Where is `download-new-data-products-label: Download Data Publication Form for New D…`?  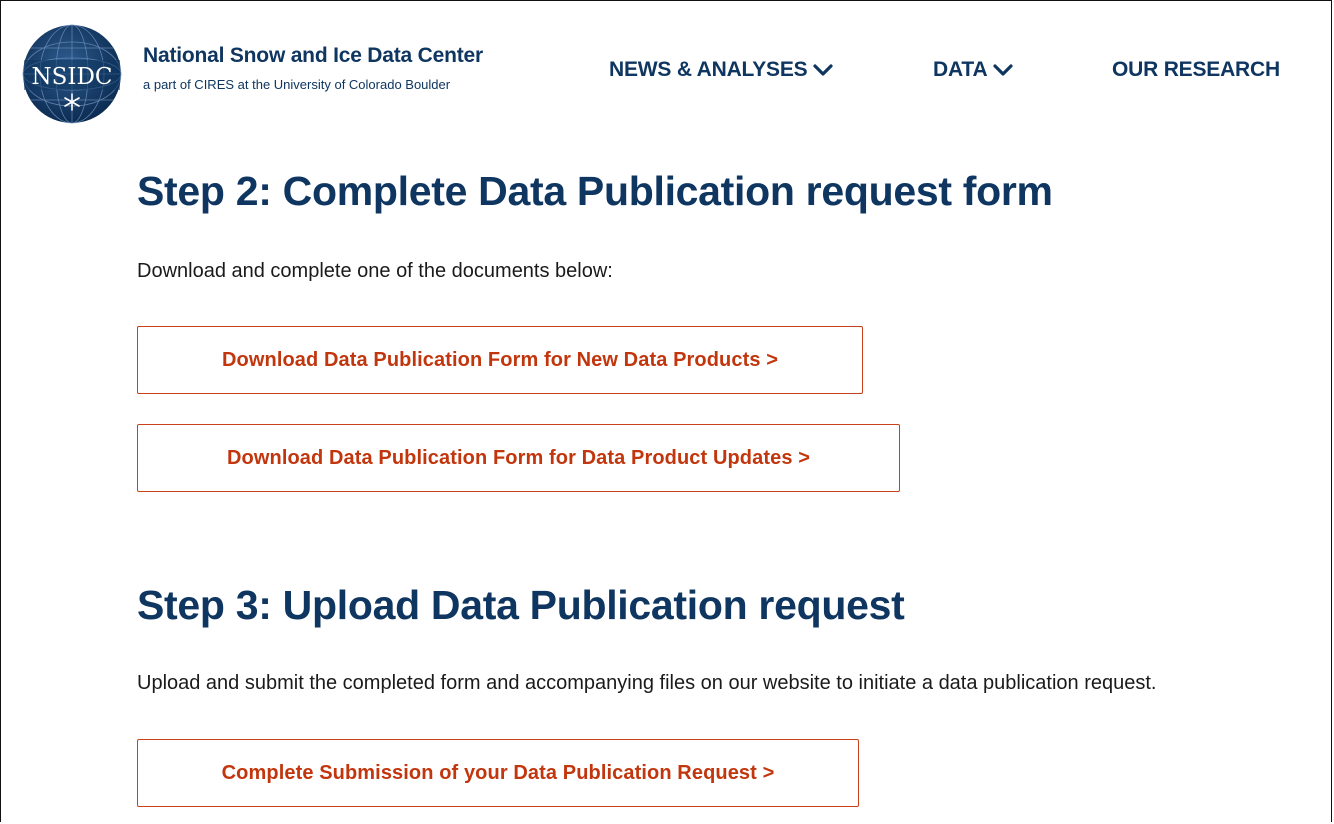 download-new-data-products-label: Download Data Publication Form for New D… is located at coordinates (500, 359).